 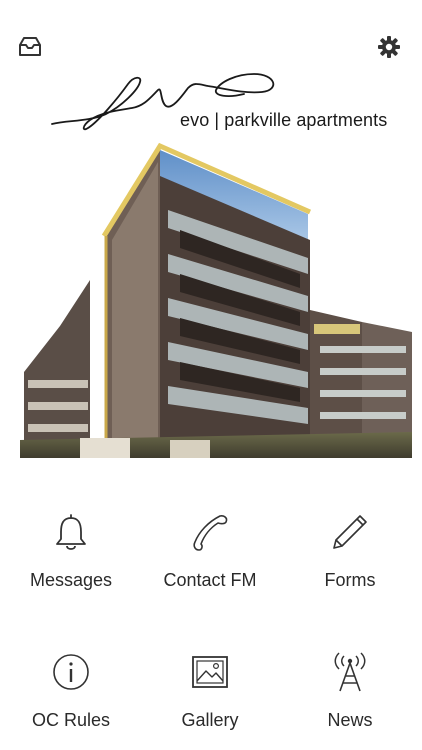 I want to click on menu-label-messages: Messages, so click(x=71, y=580).